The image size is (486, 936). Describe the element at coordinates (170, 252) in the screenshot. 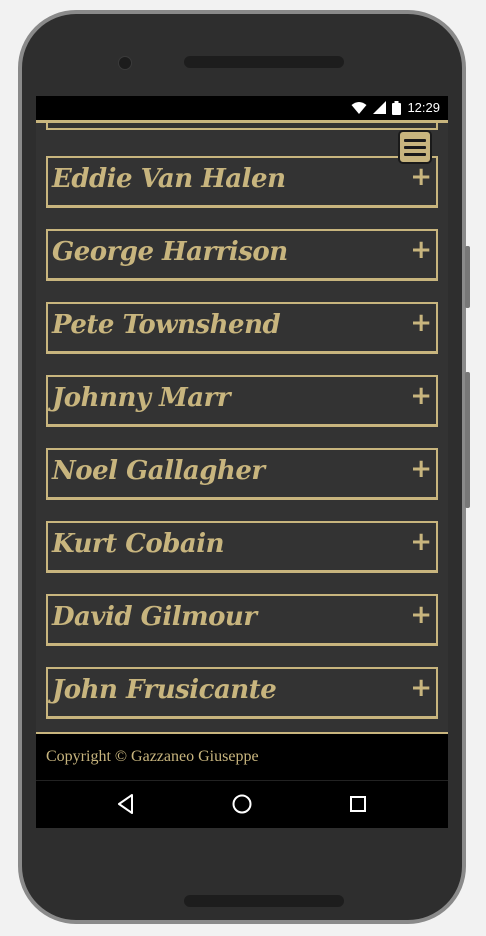

I see `list-item-label: George Harrison` at that location.